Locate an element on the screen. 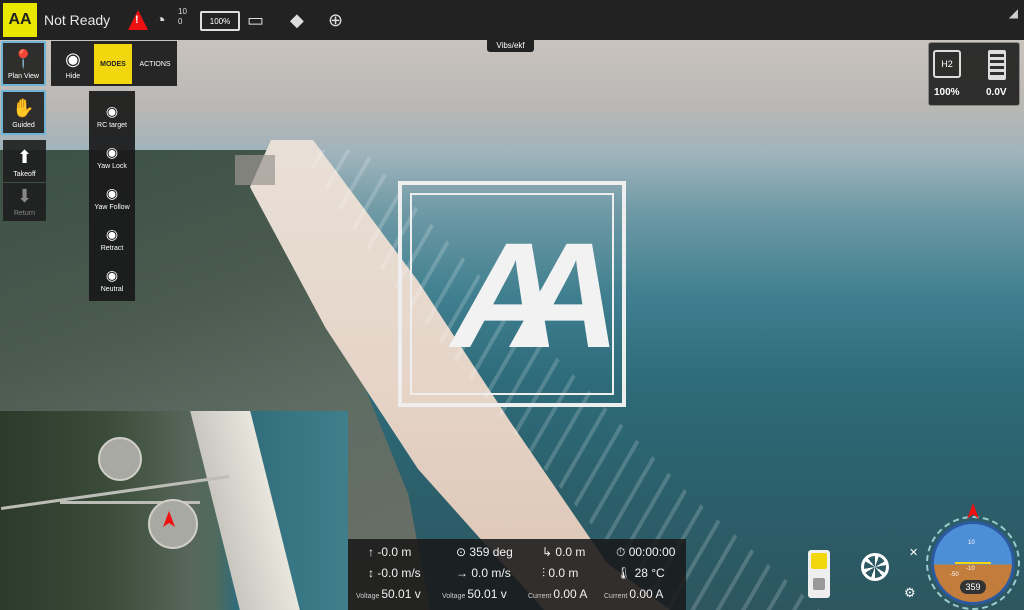 This screenshot has width=1024, height=610. gps-sat-count: 10 is located at coordinates (182, 11).